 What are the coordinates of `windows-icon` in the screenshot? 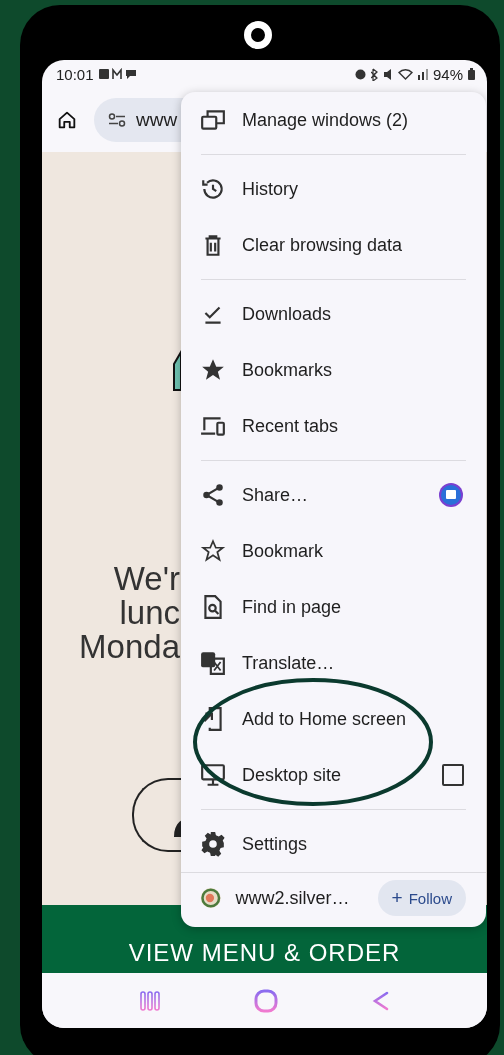 It's located at (213, 120).